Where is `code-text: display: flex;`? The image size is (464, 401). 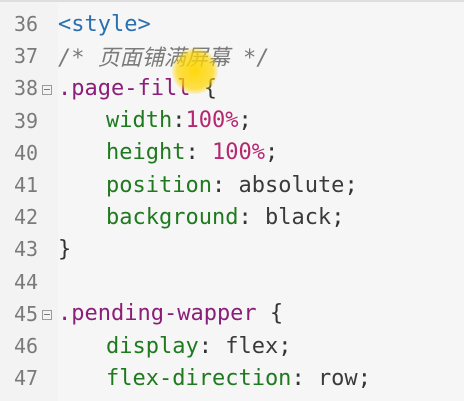
code-text: display: flex; is located at coordinates (174, 346).